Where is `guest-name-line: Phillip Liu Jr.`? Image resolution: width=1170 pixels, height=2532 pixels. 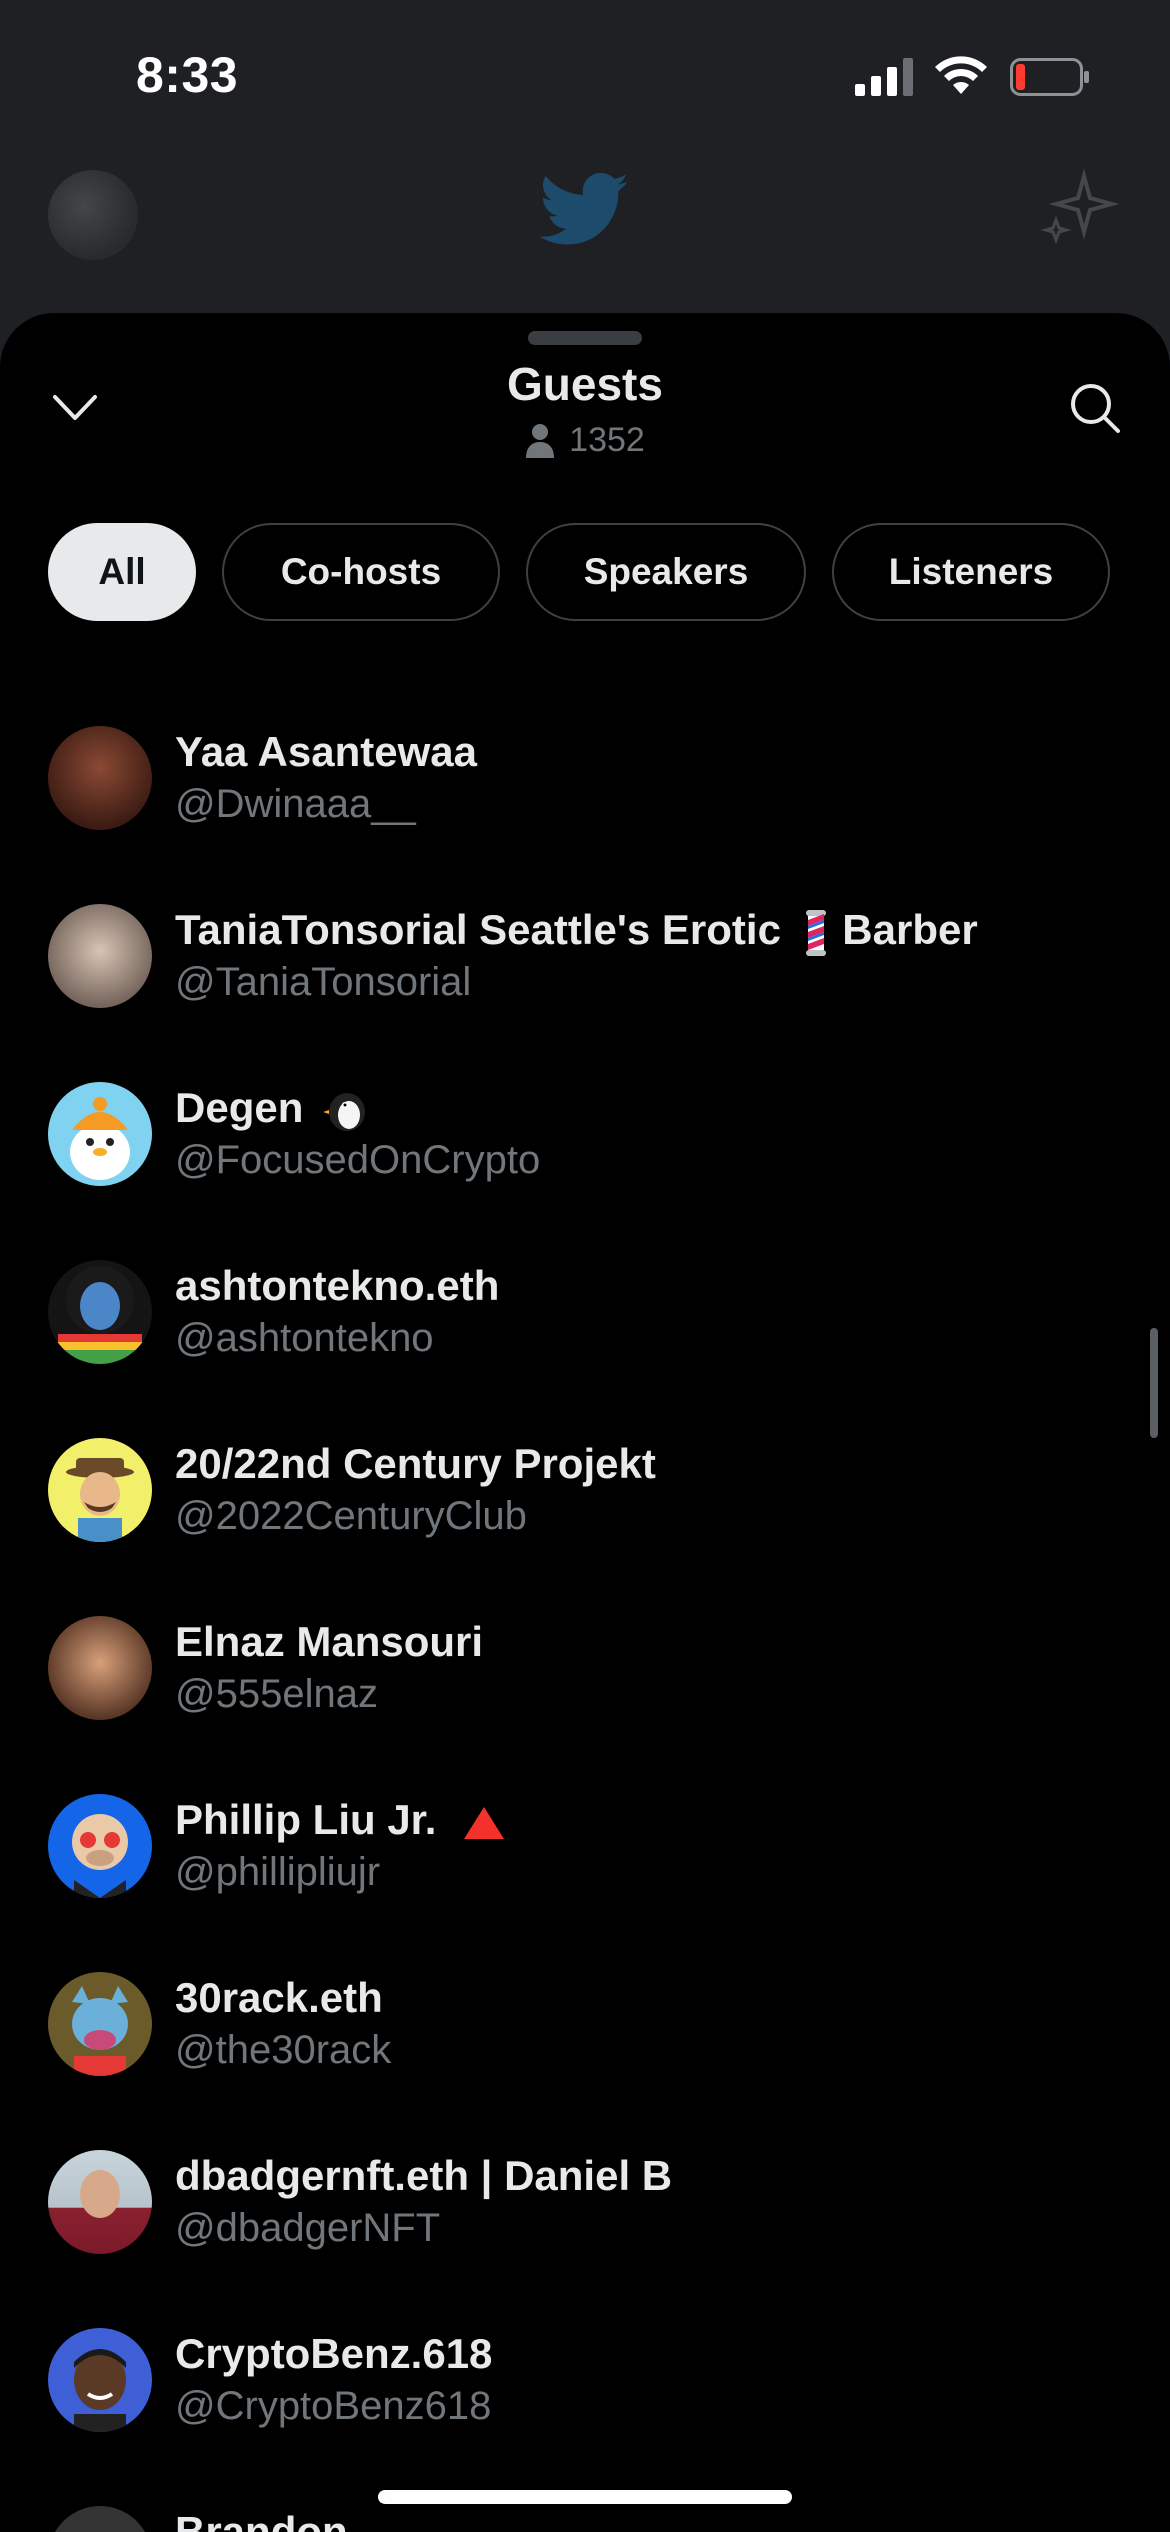 guest-name-line: Phillip Liu Jr. is located at coordinates (340, 1820).